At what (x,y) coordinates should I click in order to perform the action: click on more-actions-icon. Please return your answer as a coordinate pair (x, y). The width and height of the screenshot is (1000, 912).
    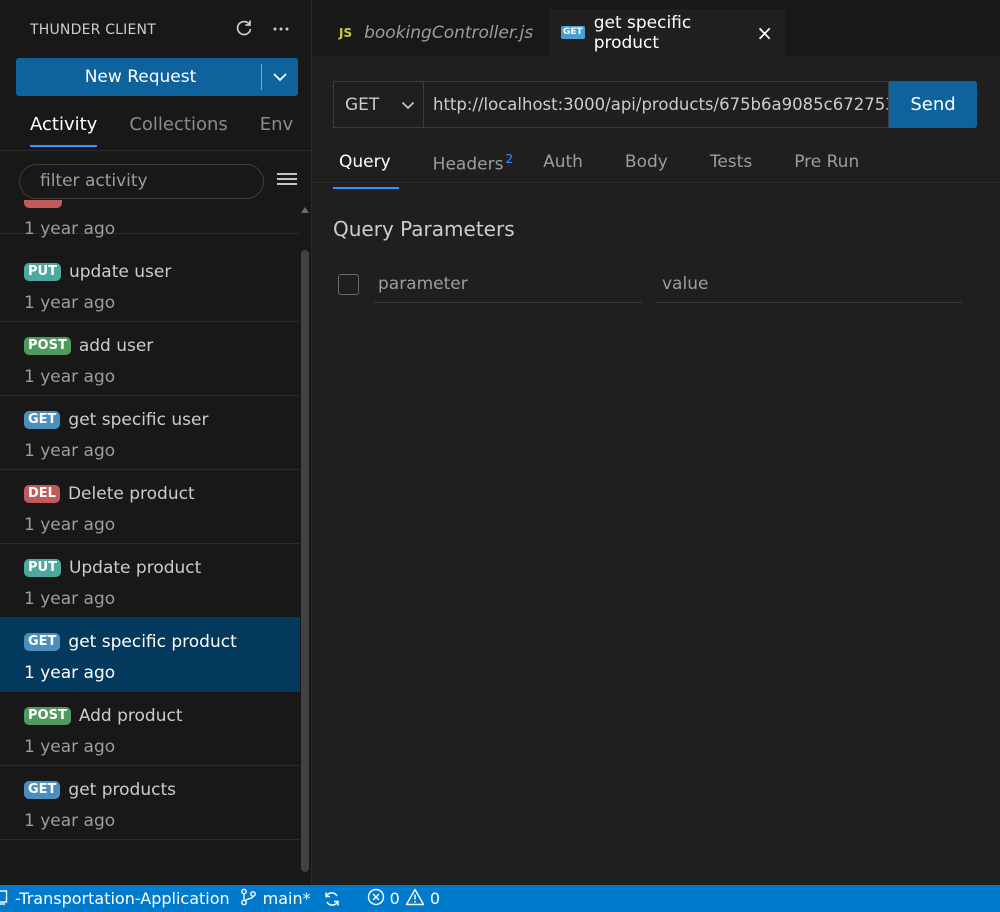
    Looking at the image, I should click on (281, 29).